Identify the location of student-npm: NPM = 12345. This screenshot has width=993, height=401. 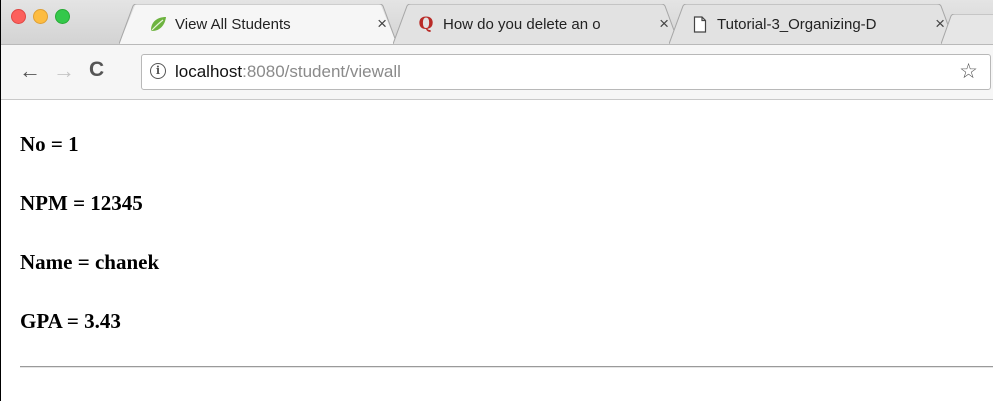
(81, 203).